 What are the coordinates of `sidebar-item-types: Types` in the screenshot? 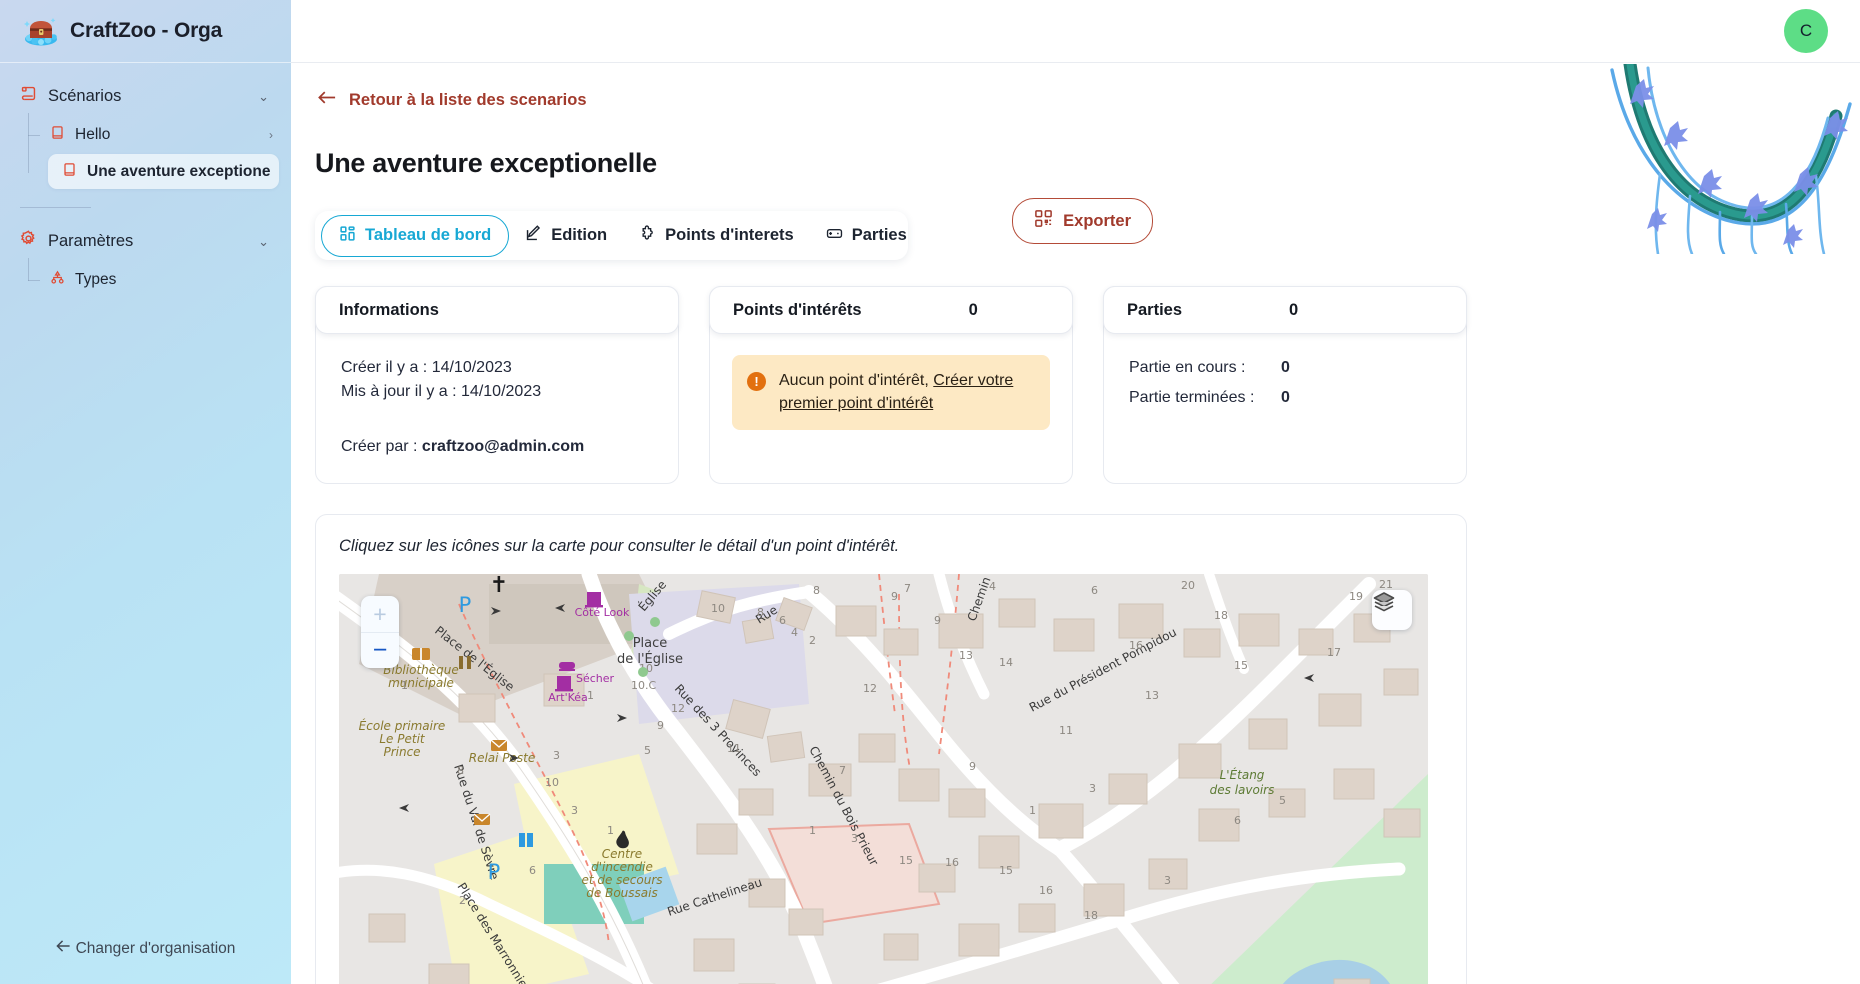 It's located at (139, 279).